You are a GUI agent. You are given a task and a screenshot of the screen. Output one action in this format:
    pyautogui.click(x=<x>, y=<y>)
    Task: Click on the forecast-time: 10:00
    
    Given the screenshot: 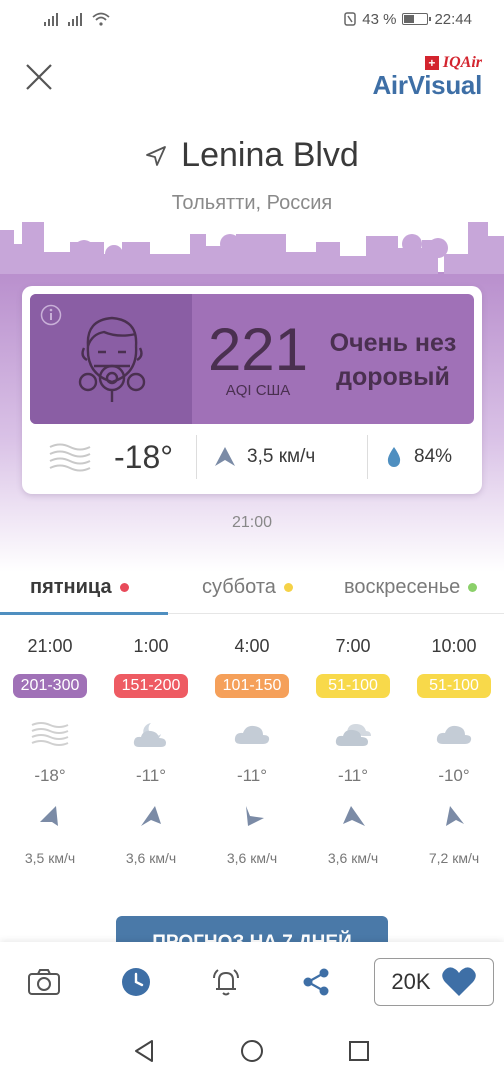 What is the action you would take?
    pyautogui.click(x=454, y=646)
    